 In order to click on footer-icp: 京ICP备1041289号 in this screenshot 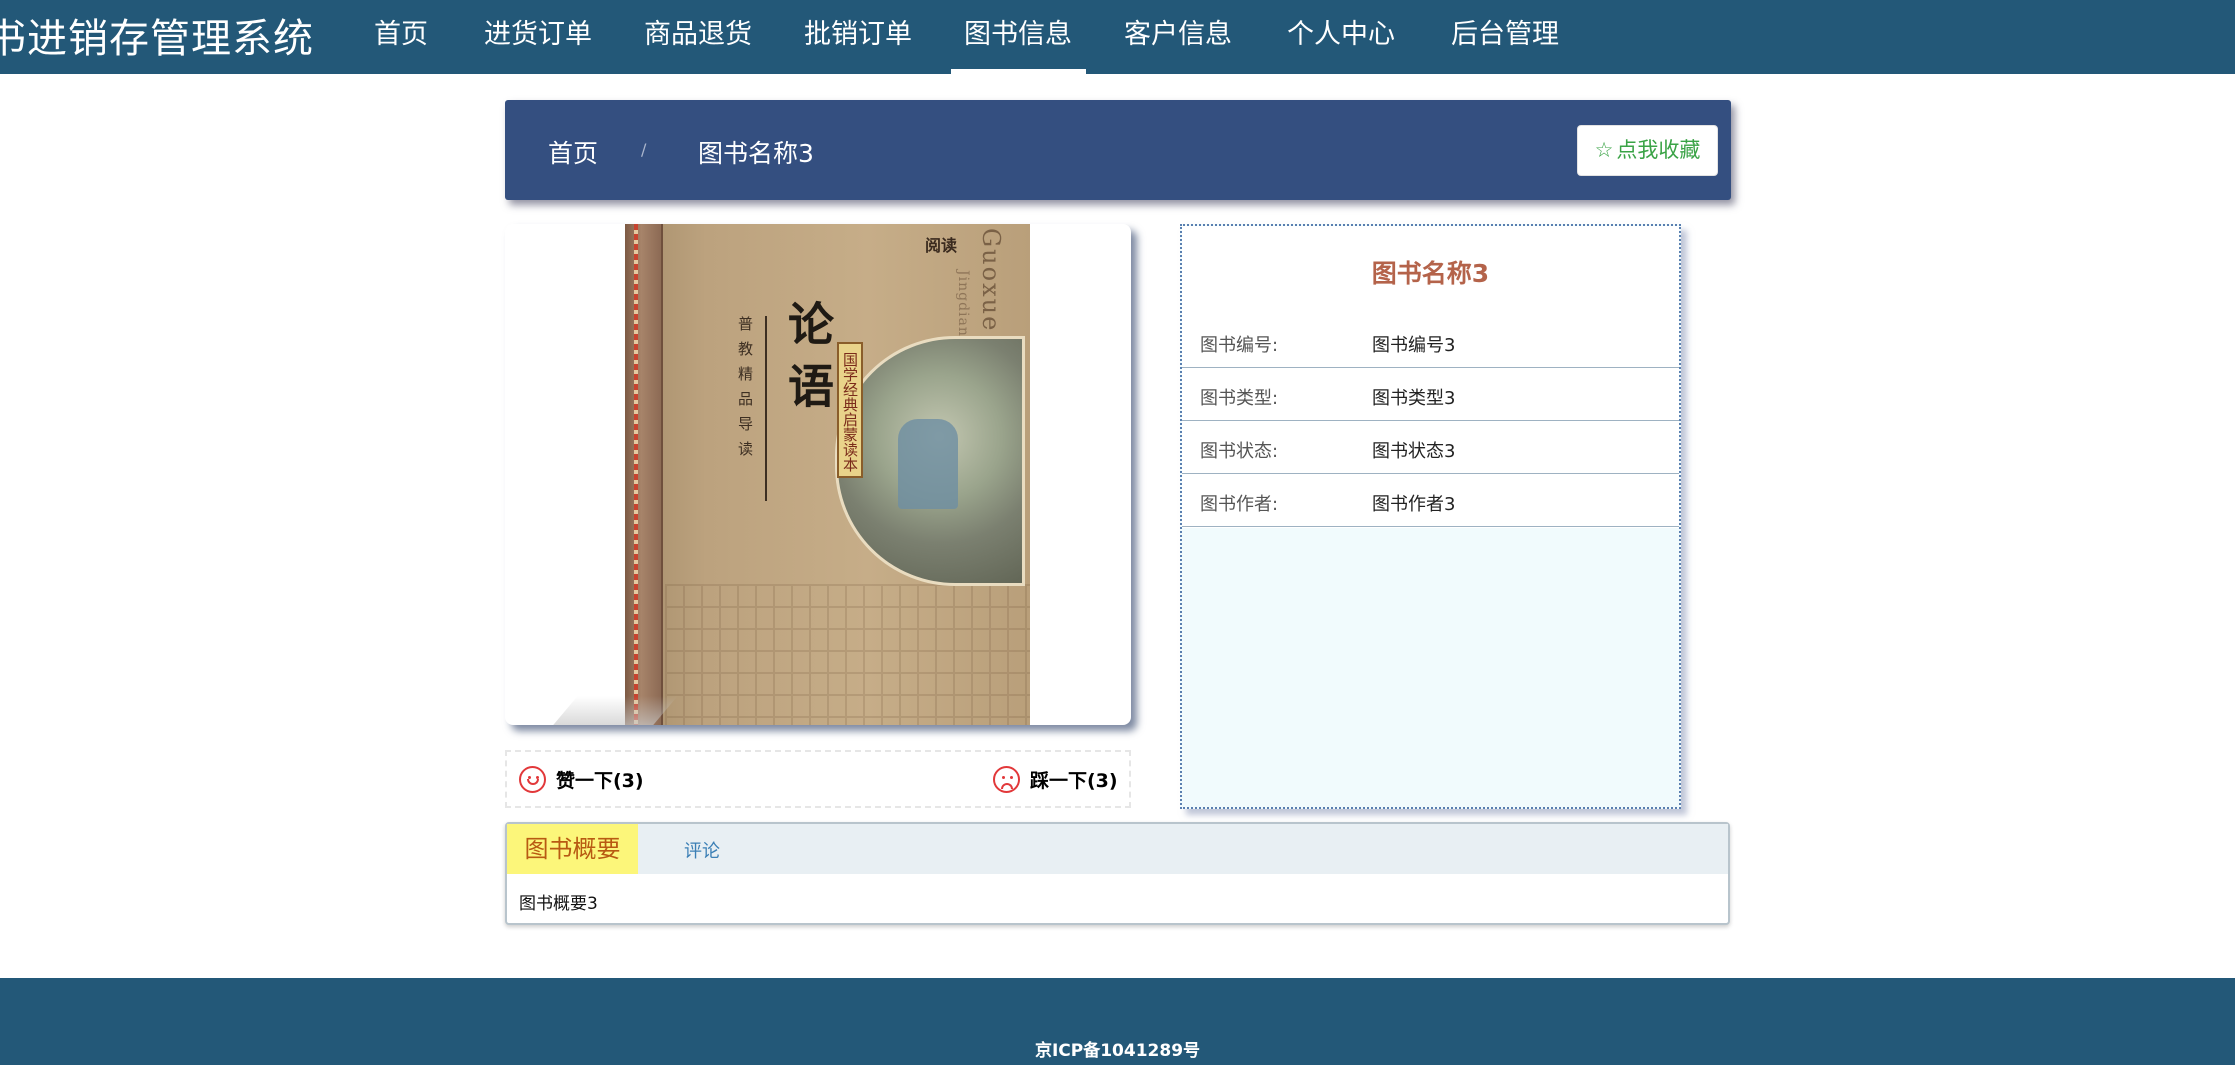, I will do `click(1117, 1051)`.